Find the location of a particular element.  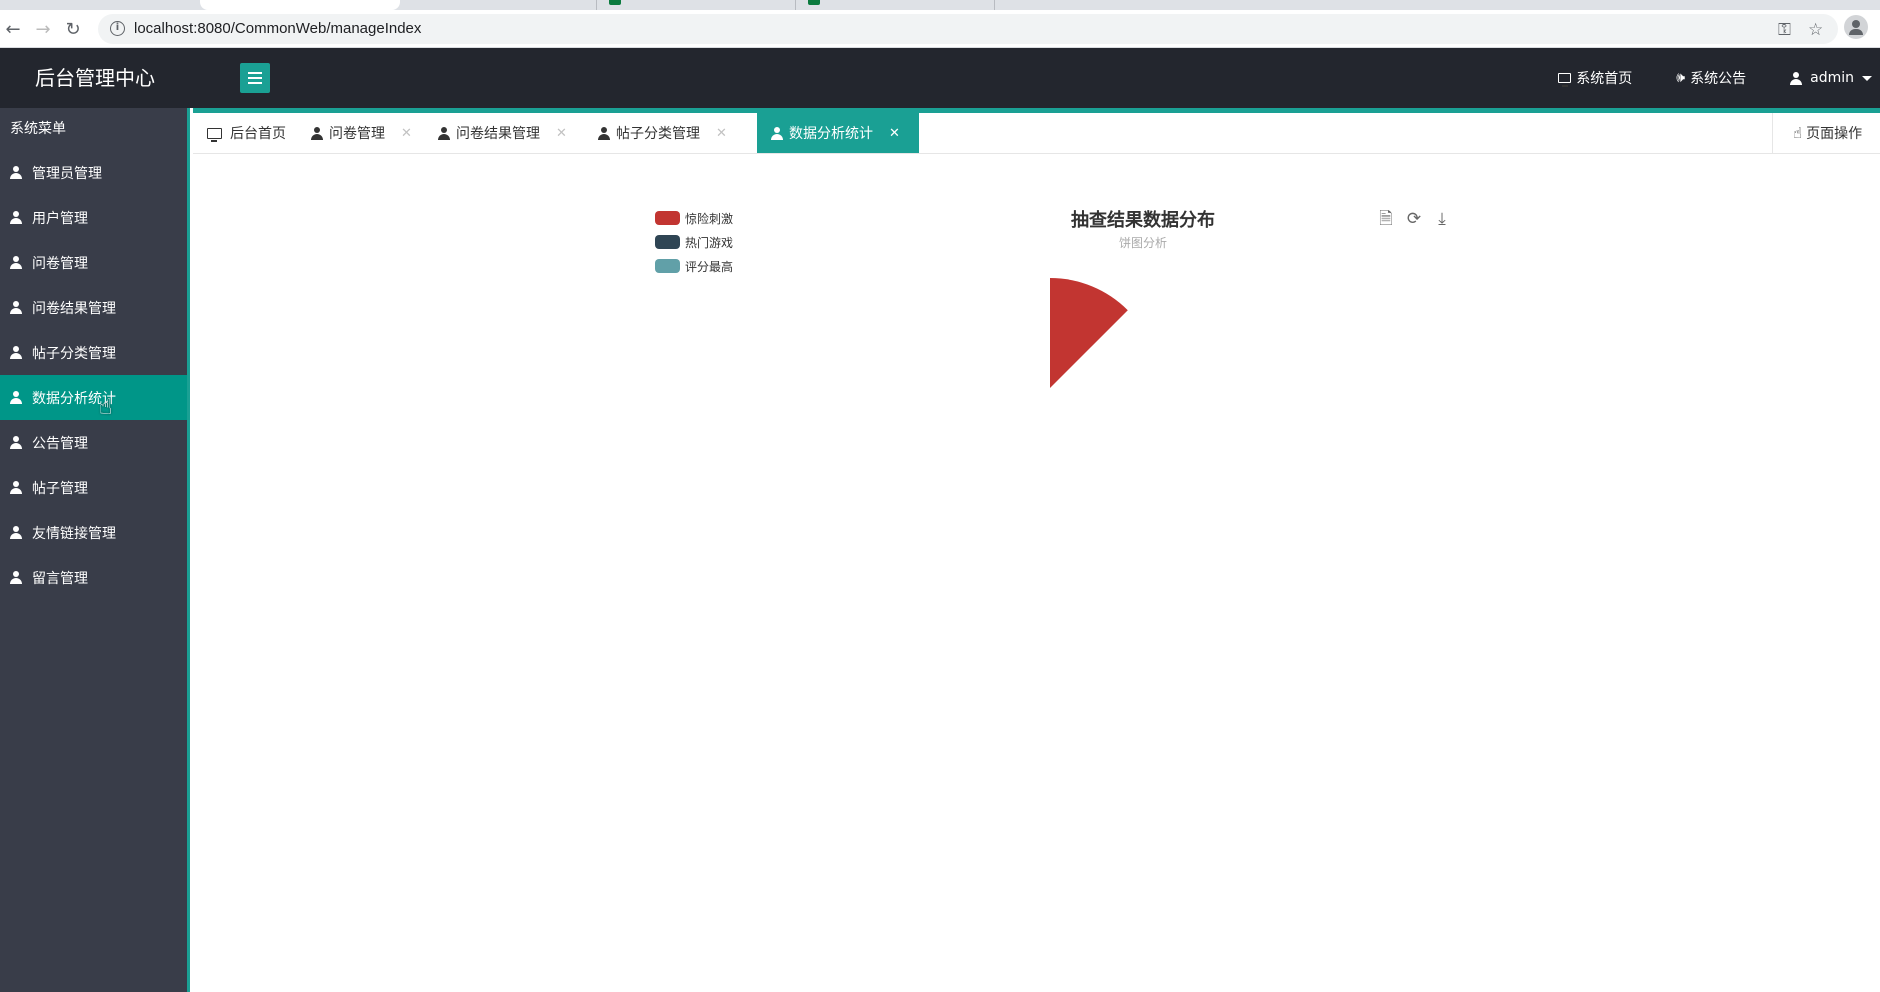

header-notice-link: 🕪 系统公告 is located at coordinates (1711, 78).